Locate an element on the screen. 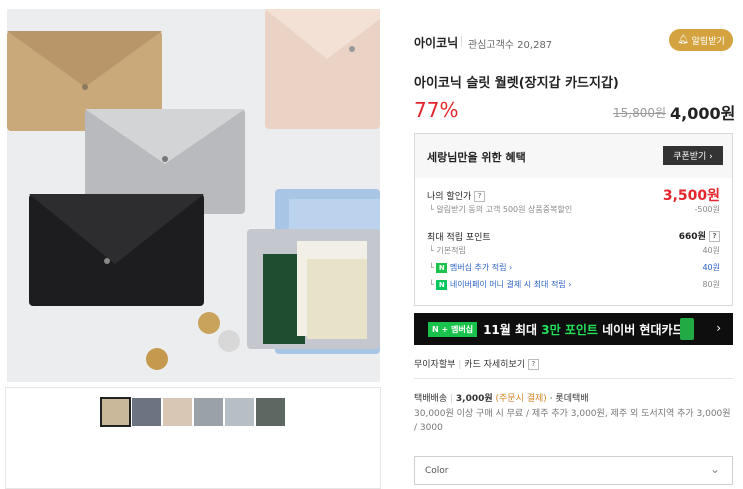  my-price-diff: -500원 is located at coordinates (707, 209).